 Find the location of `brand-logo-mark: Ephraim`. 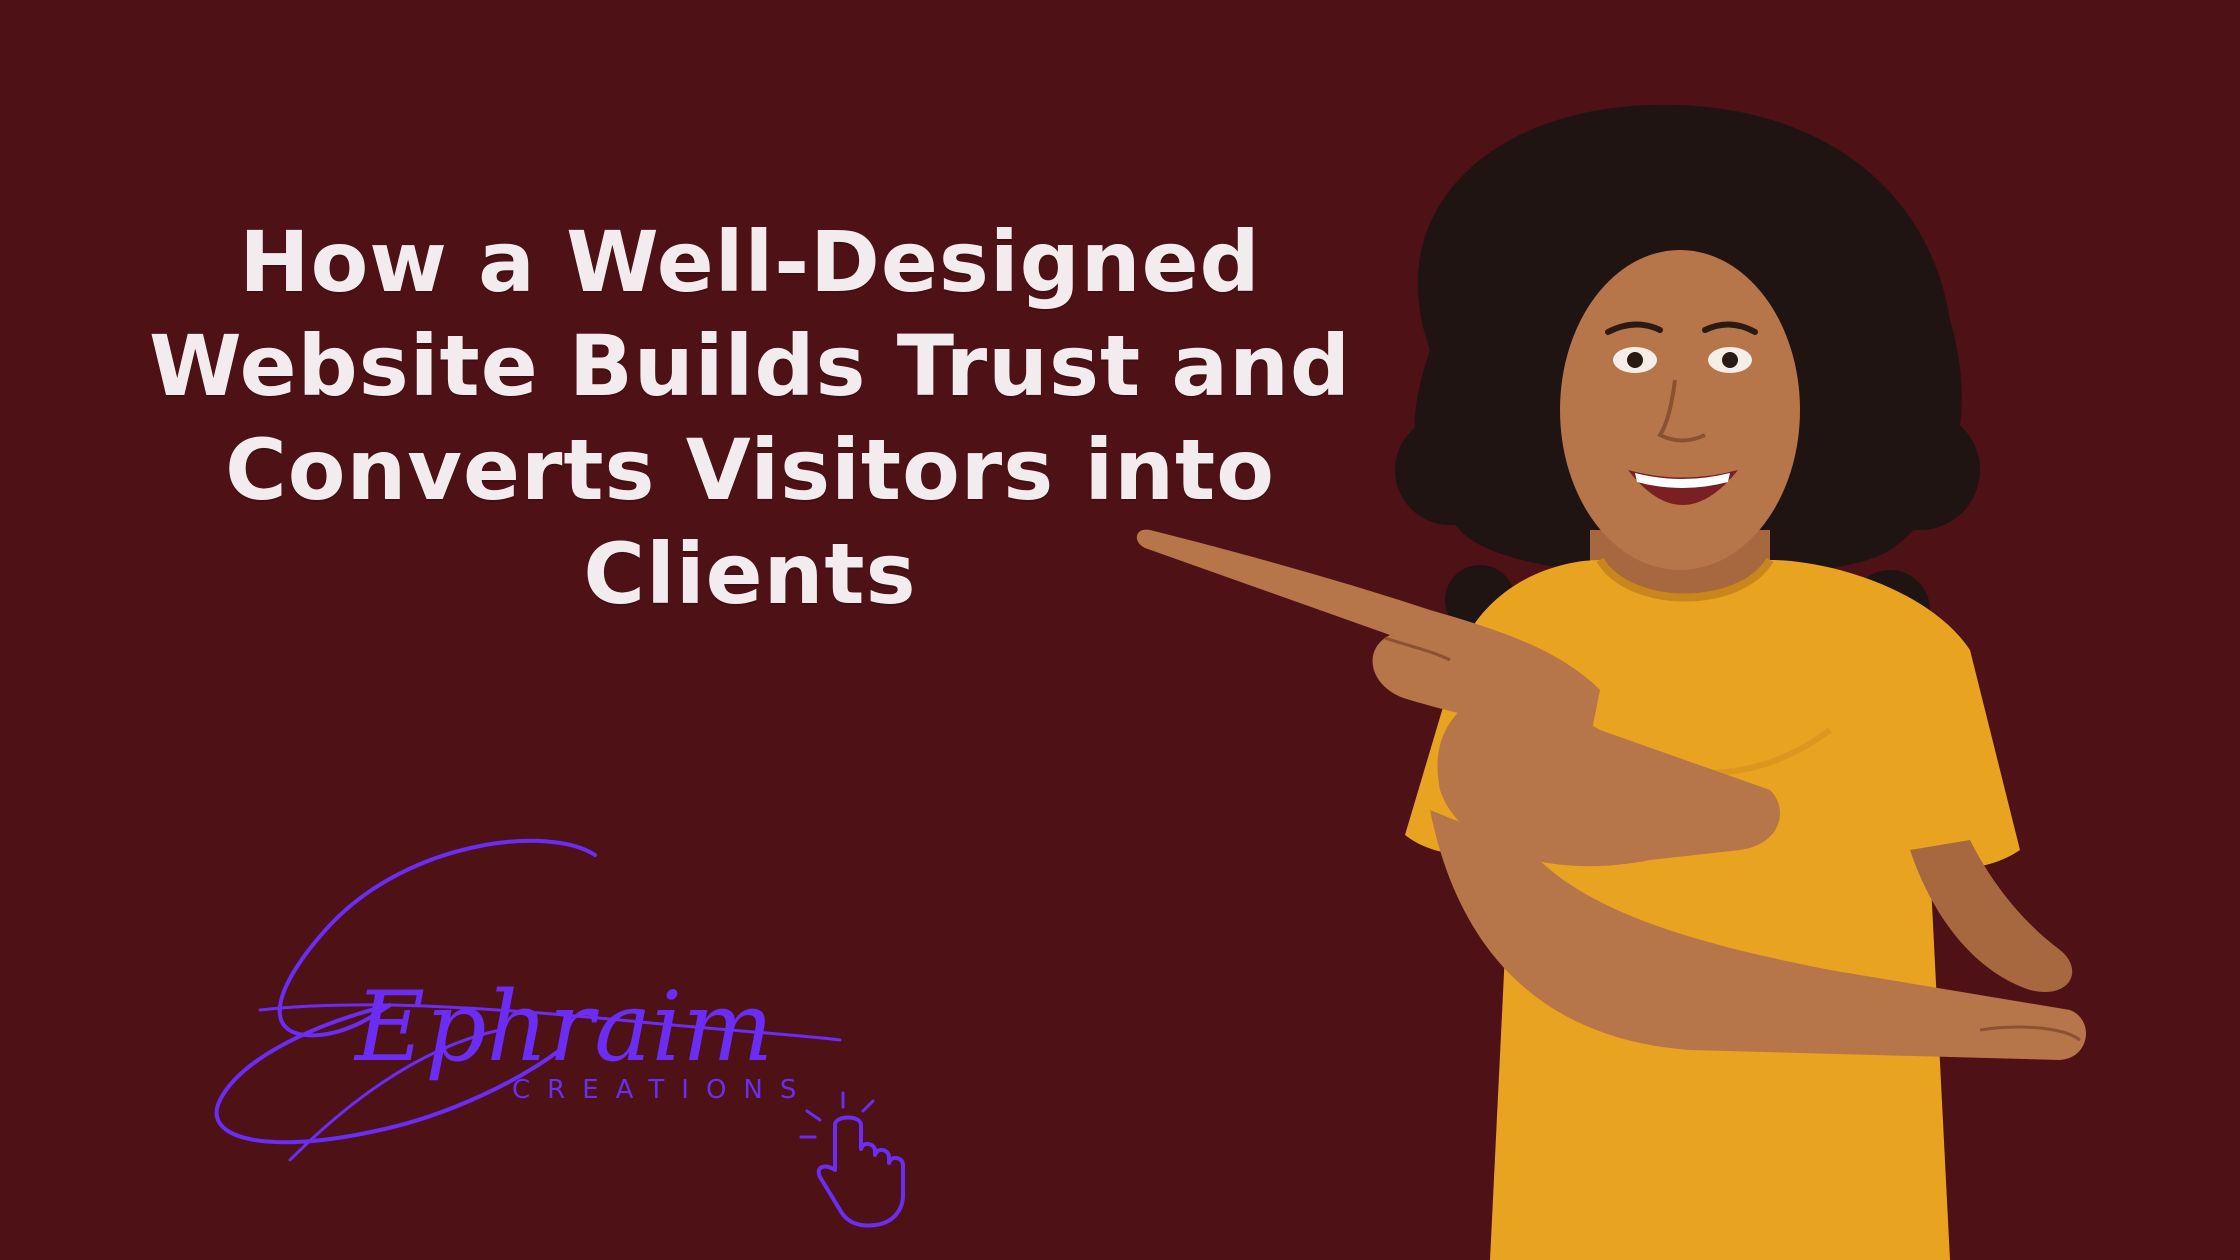

brand-logo-mark: Ephraim is located at coordinates (559, 1033).